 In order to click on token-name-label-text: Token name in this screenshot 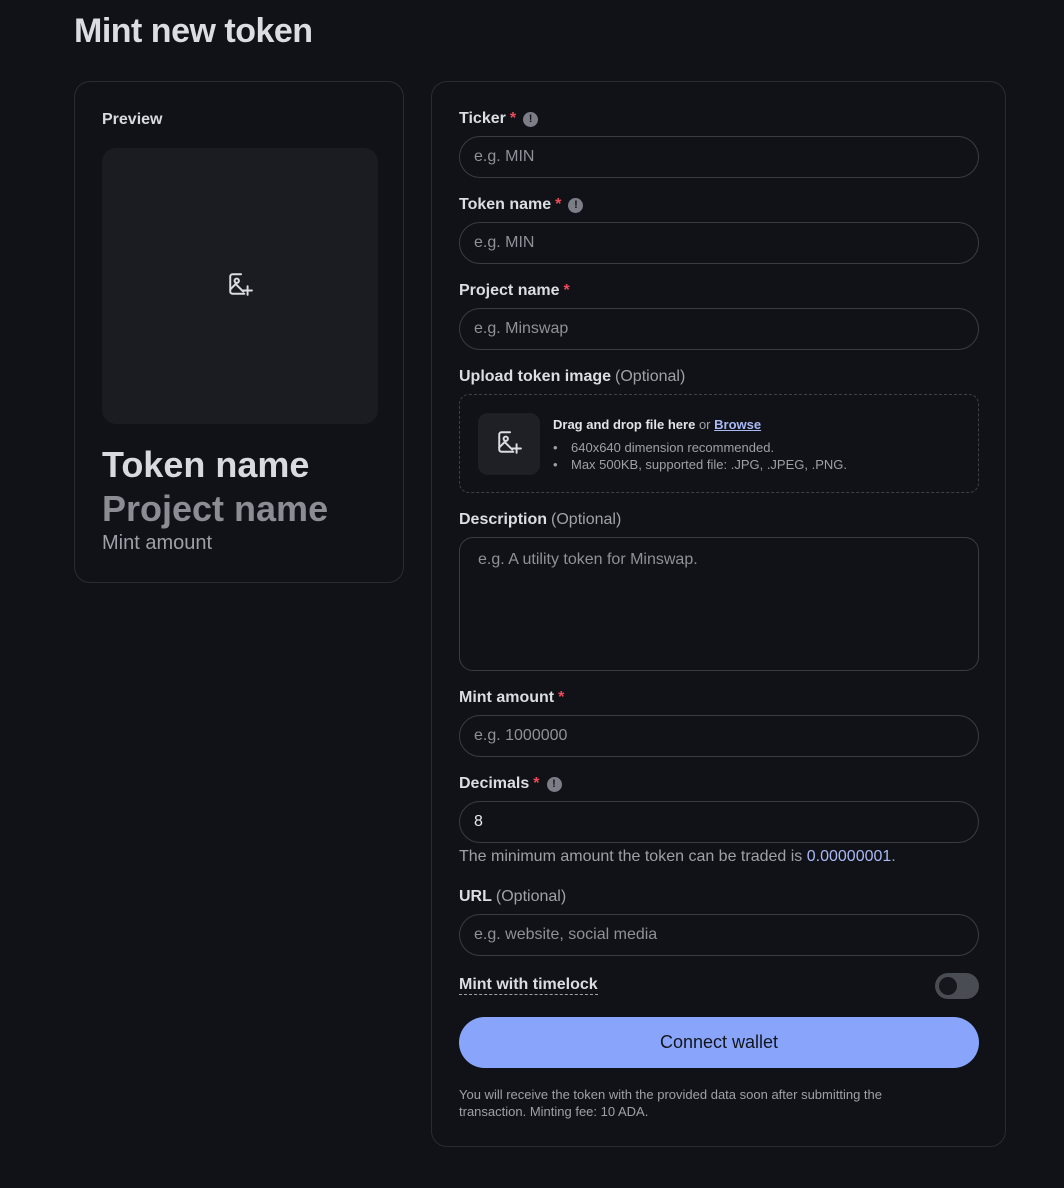, I will do `click(505, 204)`.